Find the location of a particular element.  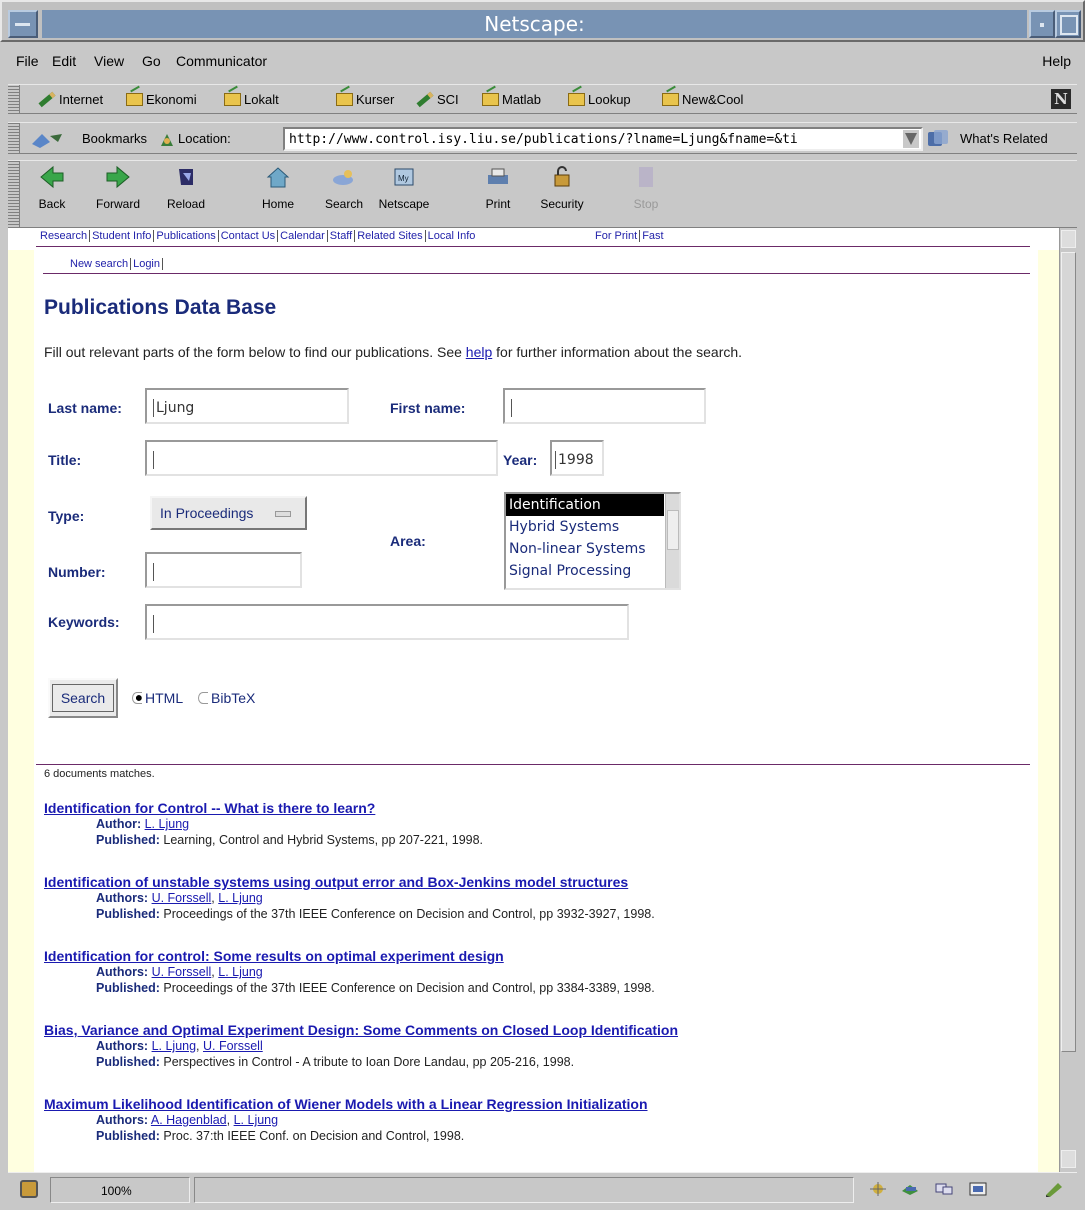

edit-pencil-icon is located at coordinates (1054, 1189).